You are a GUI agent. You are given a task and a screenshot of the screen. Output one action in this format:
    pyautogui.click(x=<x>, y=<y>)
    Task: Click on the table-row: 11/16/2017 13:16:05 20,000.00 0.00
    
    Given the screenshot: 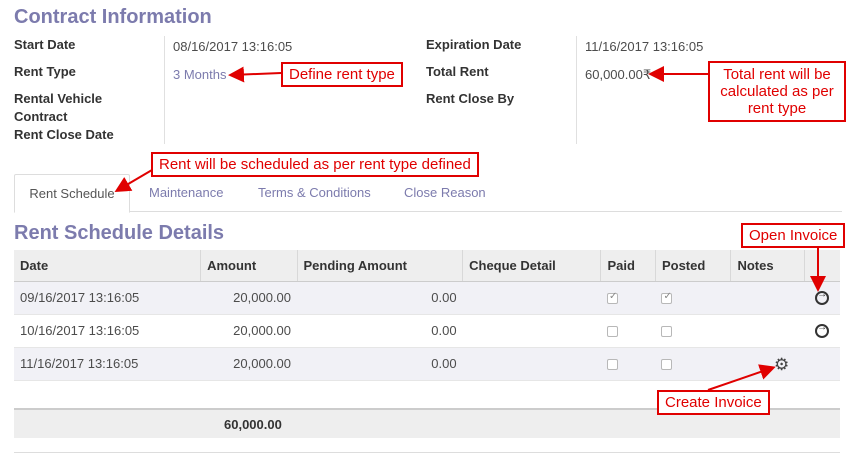 What is the action you would take?
    pyautogui.click(x=427, y=364)
    